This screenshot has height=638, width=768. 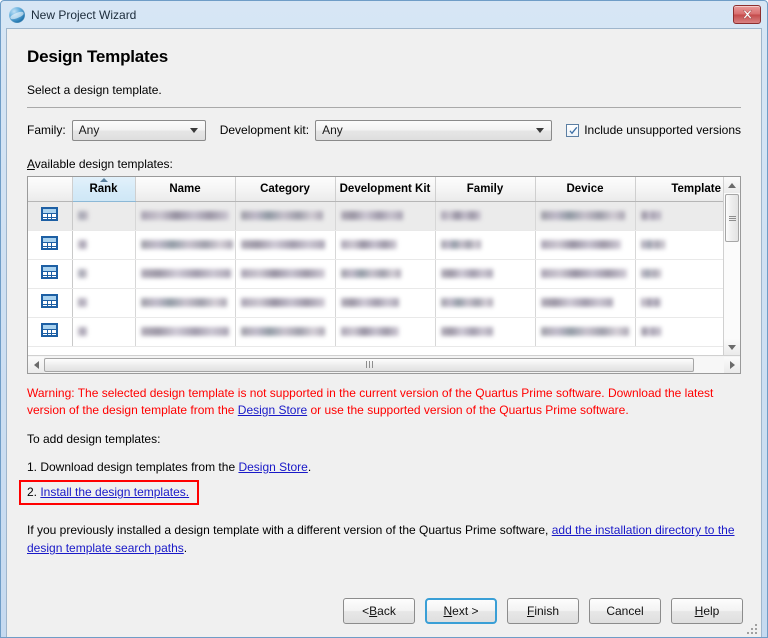 I want to click on grip-icon, so click(x=732, y=218).